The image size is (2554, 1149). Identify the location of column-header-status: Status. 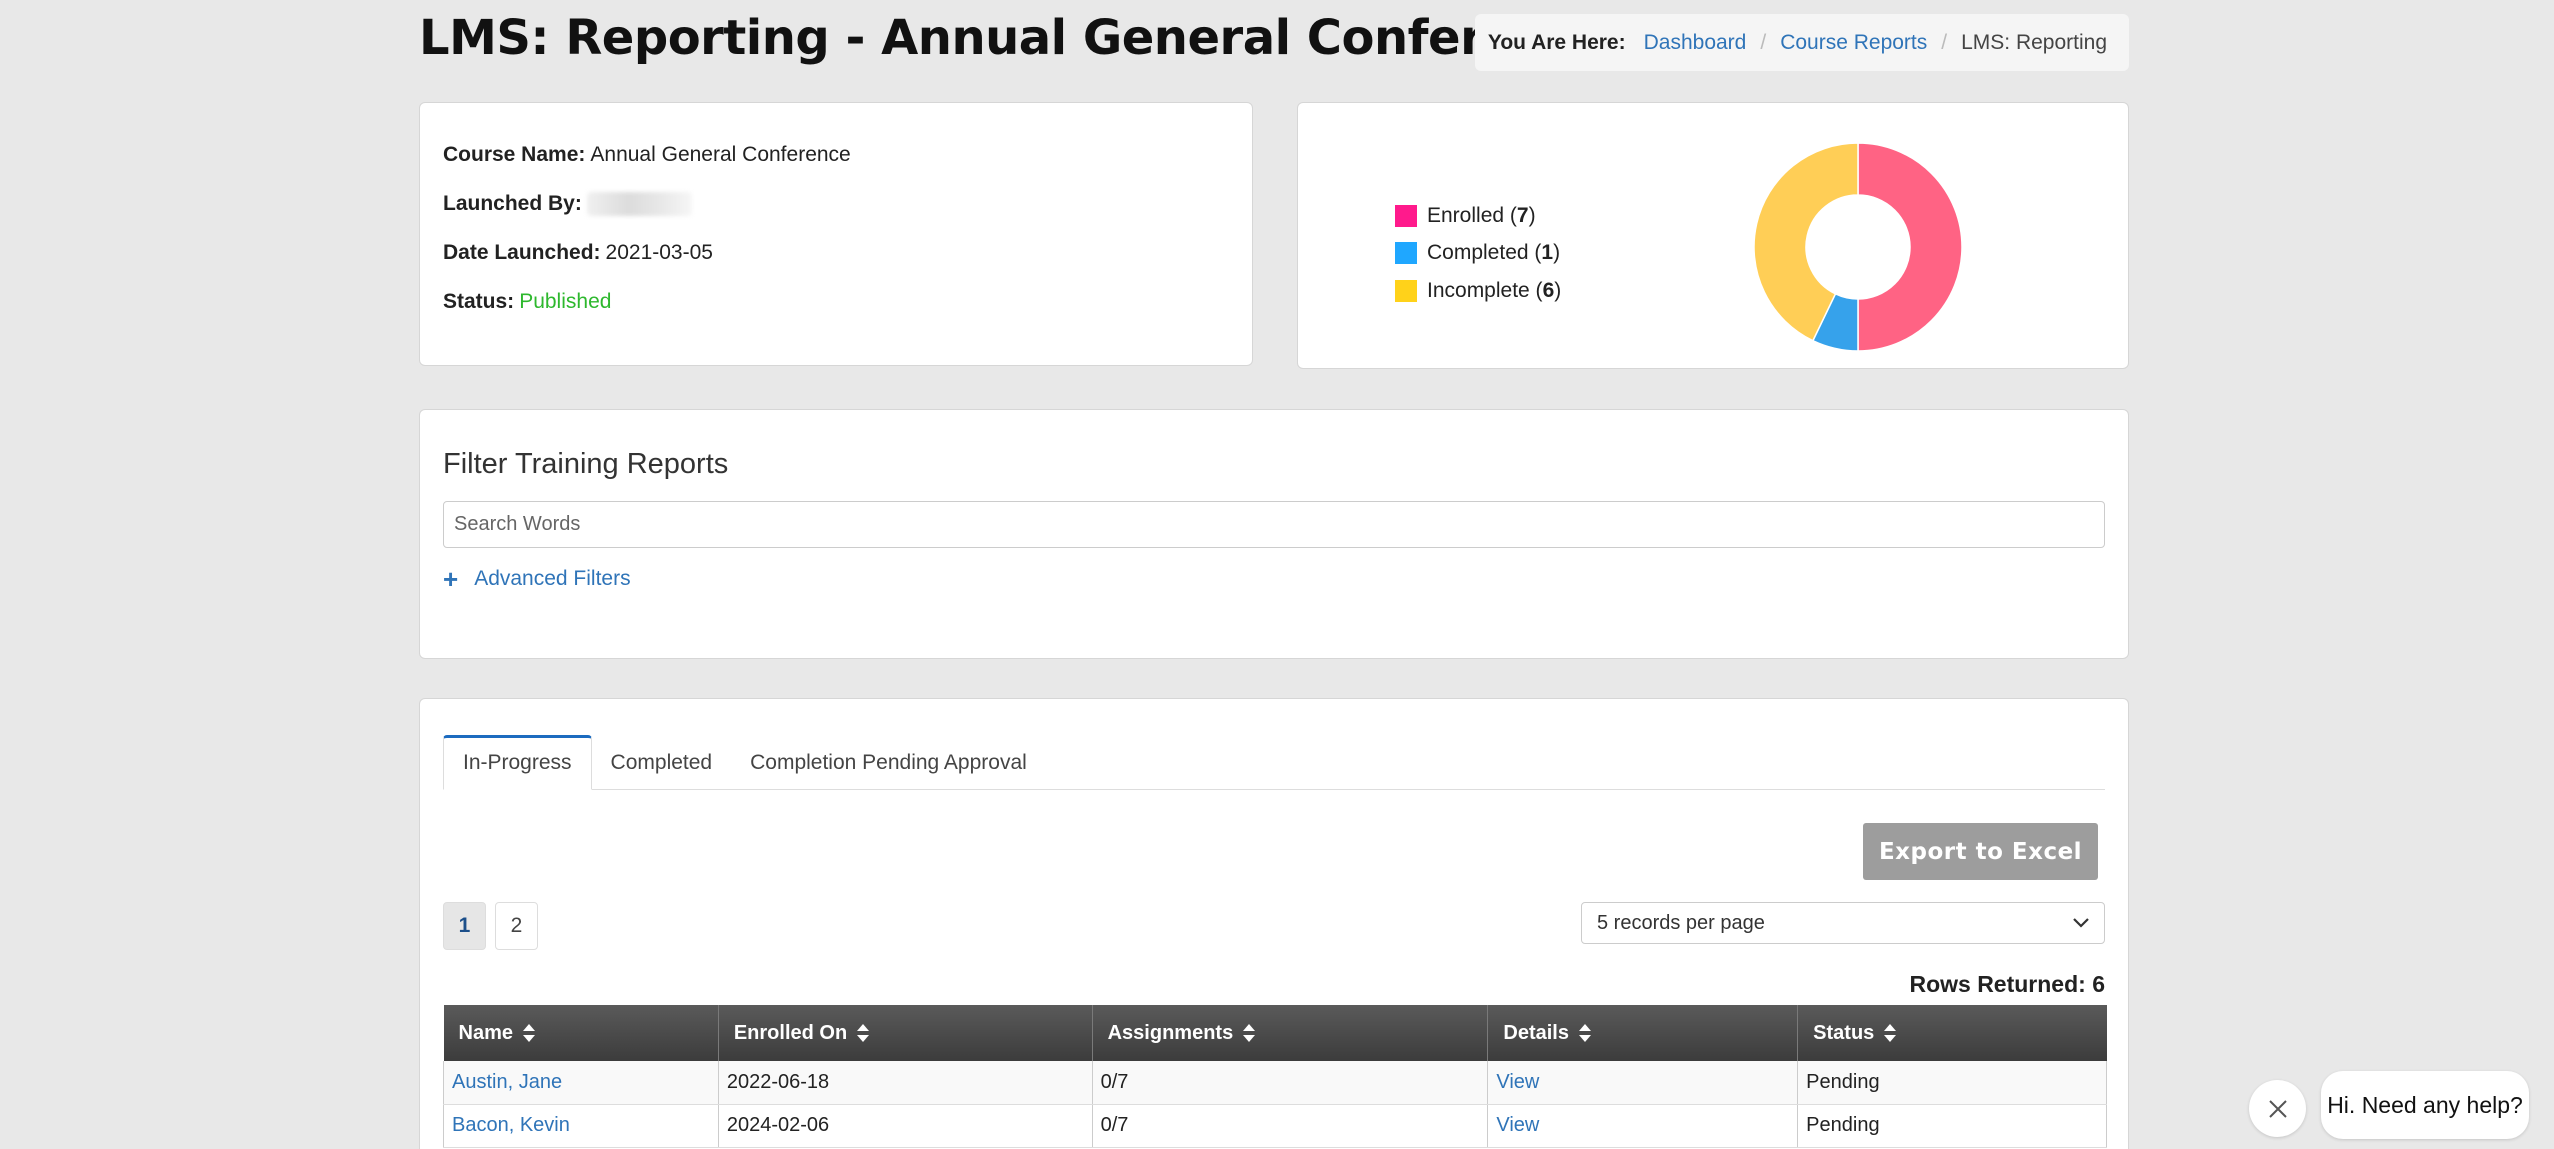
(1952, 1033).